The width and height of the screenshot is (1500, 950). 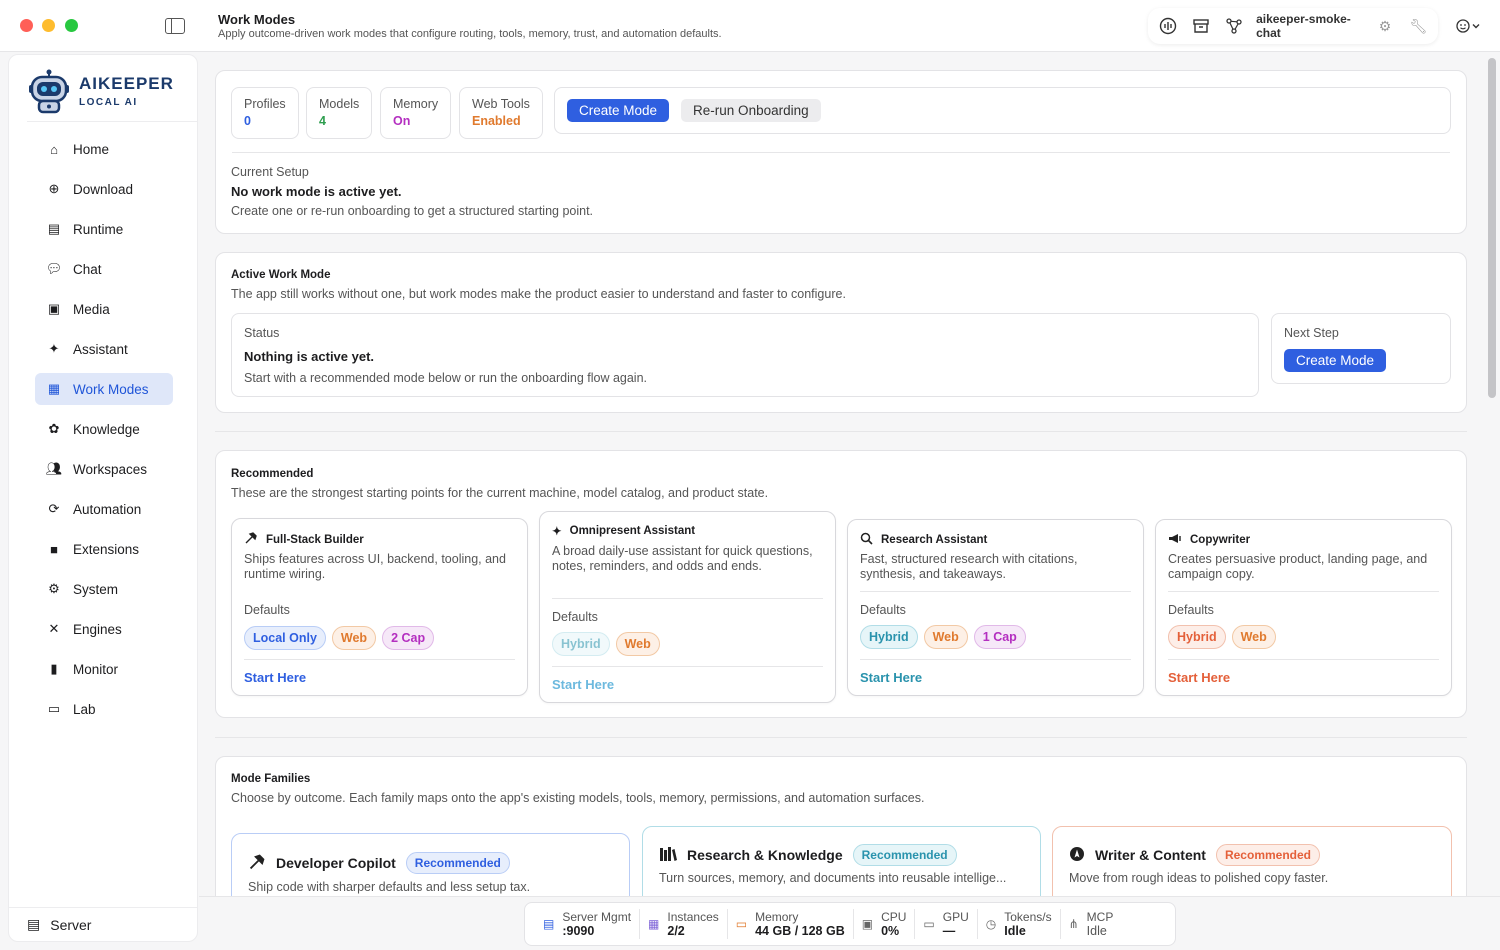 I want to click on cpu-icon: ▣, so click(x=867, y=924).